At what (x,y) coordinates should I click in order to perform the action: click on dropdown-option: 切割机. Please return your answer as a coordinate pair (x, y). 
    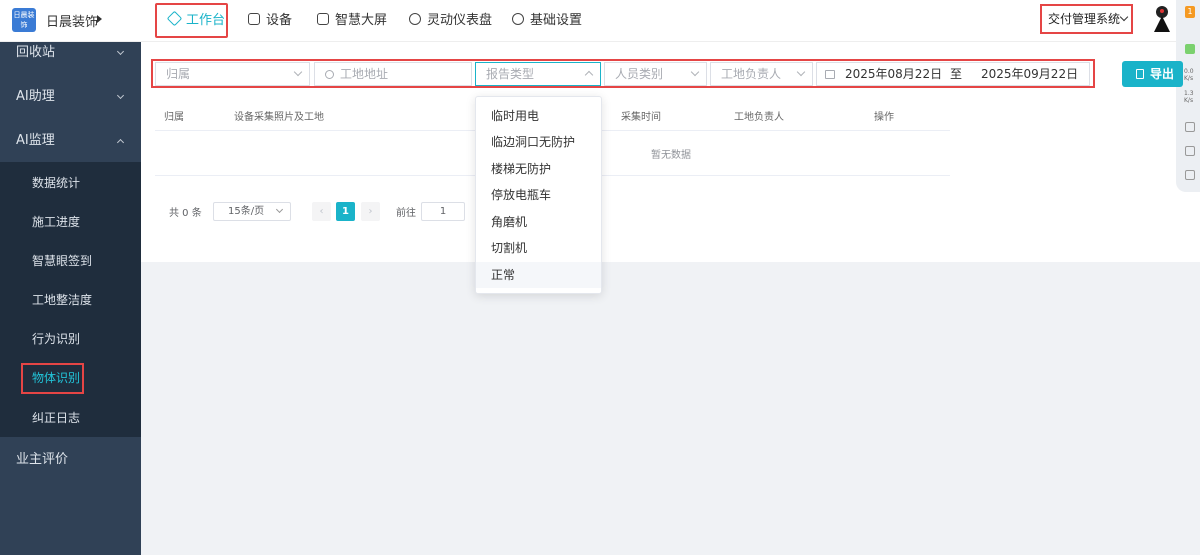
    Looking at the image, I should click on (538, 248).